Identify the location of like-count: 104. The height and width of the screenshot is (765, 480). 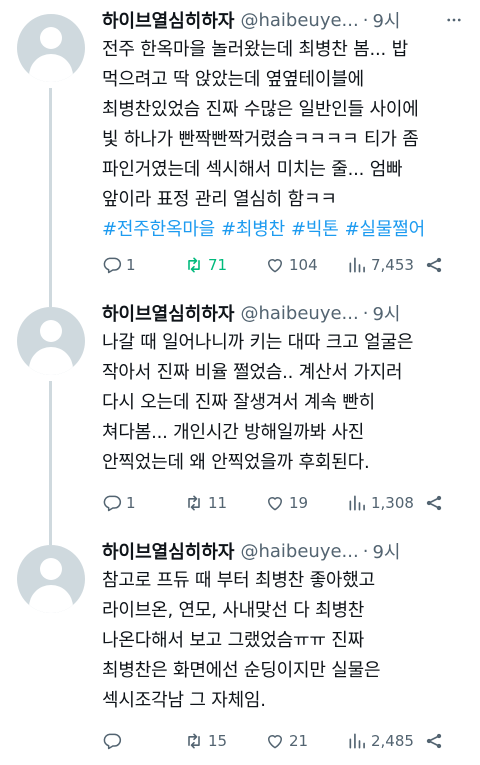
(303, 265).